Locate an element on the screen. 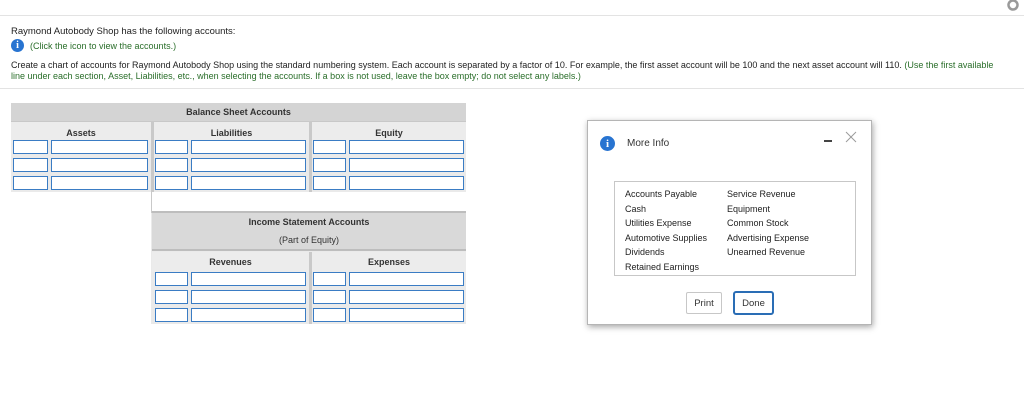  gear-icon is located at coordinates (1013, 6).